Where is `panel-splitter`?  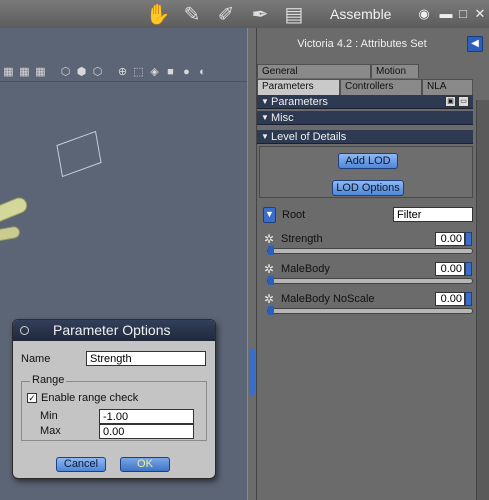
panel-splitter is located at coordinates (252, 264).